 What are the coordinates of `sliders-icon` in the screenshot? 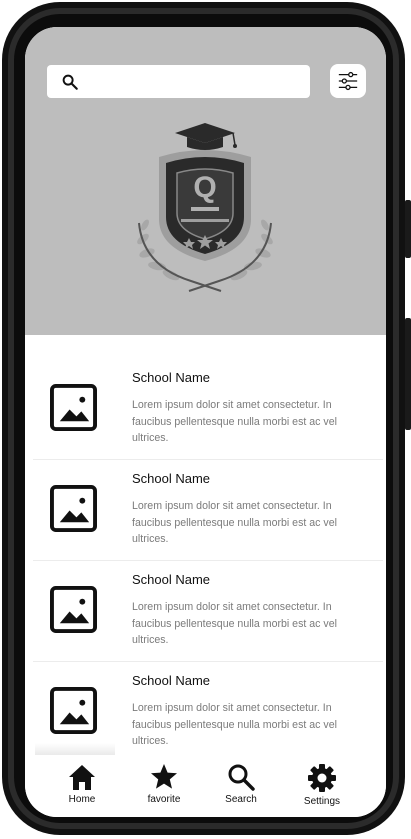 It's located at (348, 81).